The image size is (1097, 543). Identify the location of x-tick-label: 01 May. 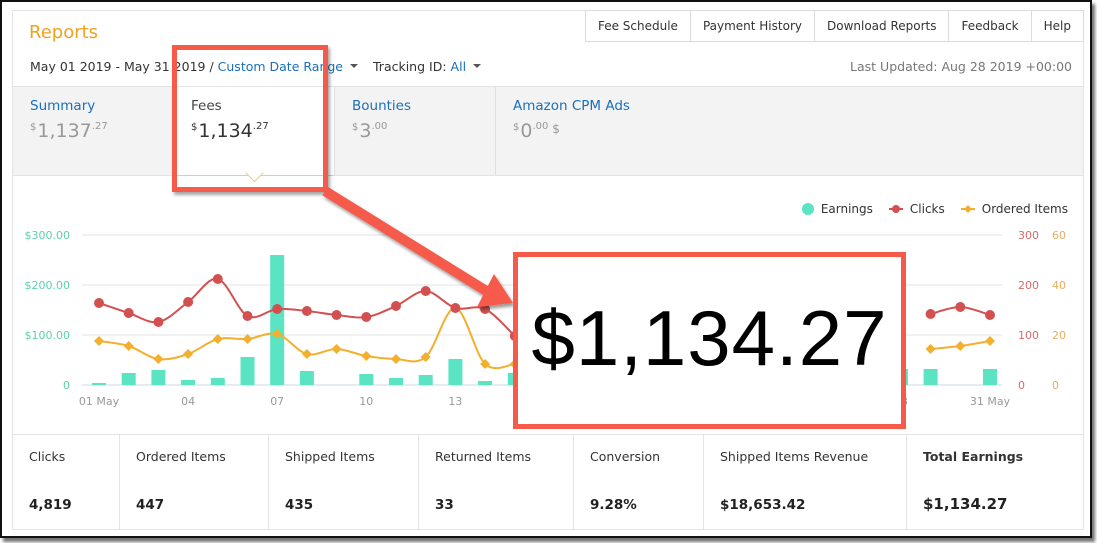
(99, 401).